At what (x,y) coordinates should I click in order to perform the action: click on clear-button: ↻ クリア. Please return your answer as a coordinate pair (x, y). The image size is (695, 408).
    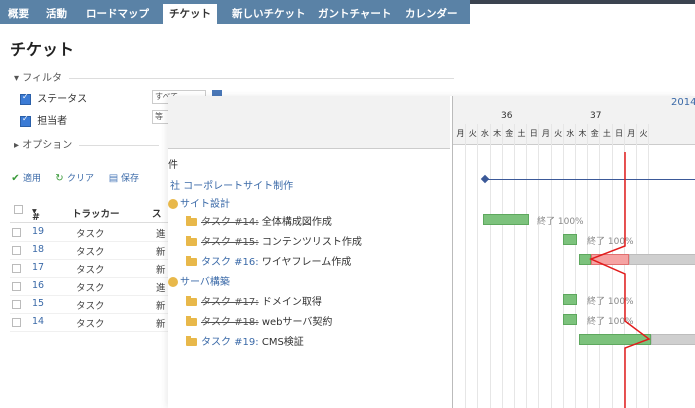
    Looking at the image, I should click on (74, 177).